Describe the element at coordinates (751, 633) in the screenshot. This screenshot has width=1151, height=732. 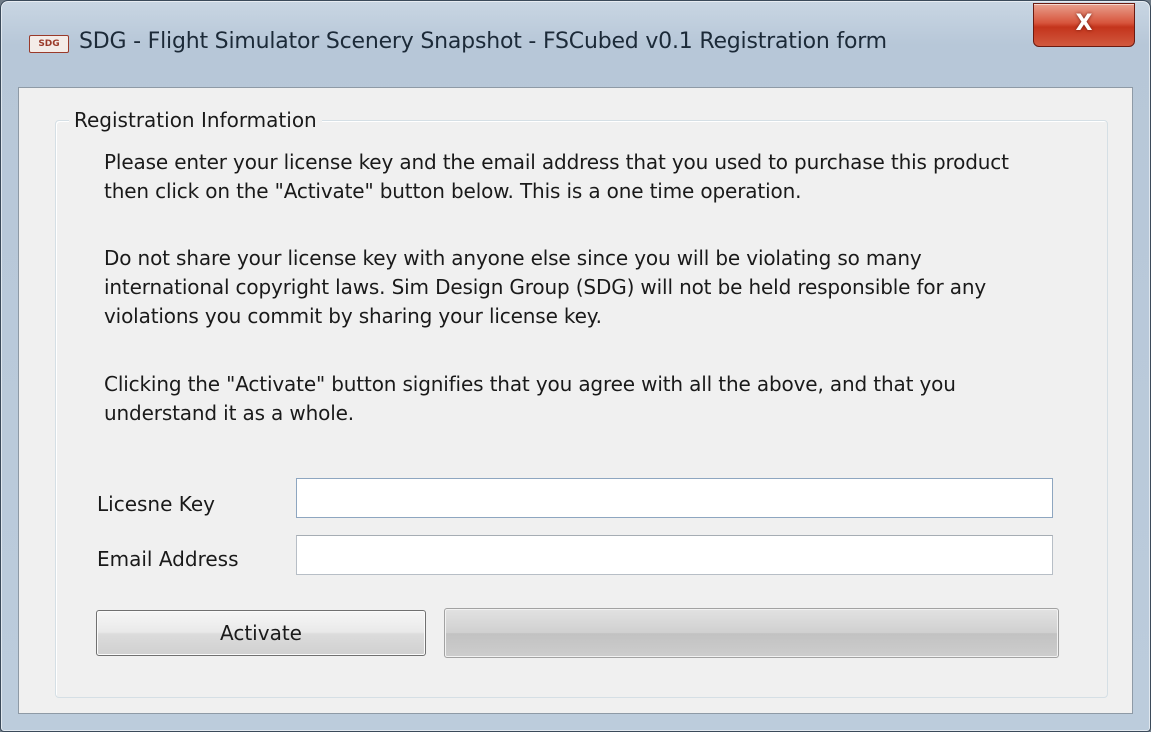
I see `activation-progress-bar` at that location.